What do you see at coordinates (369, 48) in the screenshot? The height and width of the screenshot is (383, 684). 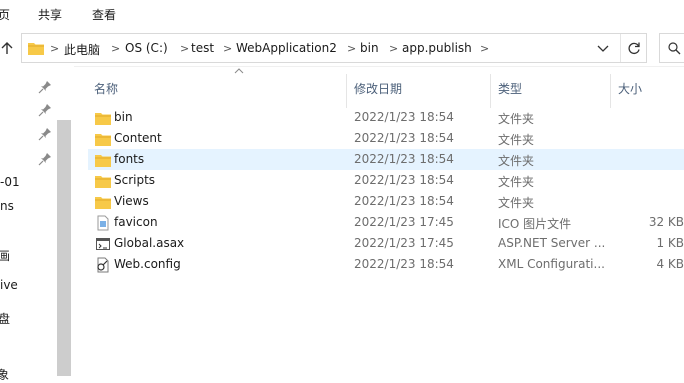 I see `breadcrumb-bin: bin` at bounding box center [369, 48].